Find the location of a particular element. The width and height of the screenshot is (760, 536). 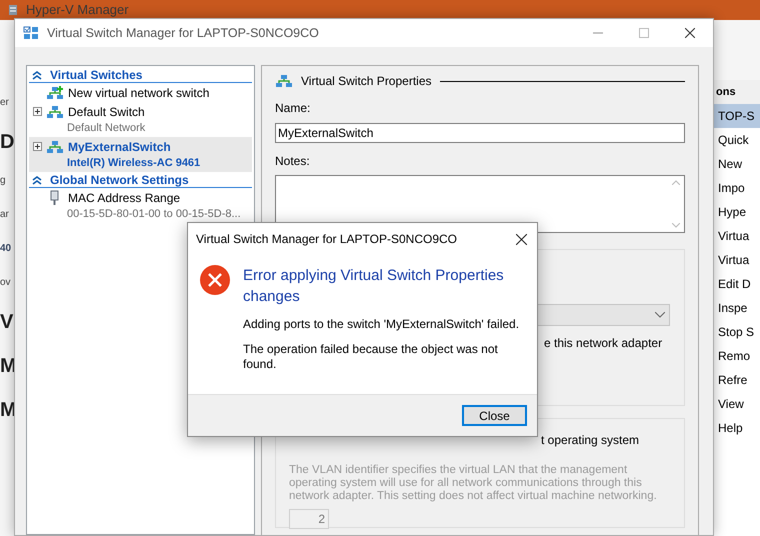

section-title: Virtual Switch Properties is located at coordinates (366, 81).